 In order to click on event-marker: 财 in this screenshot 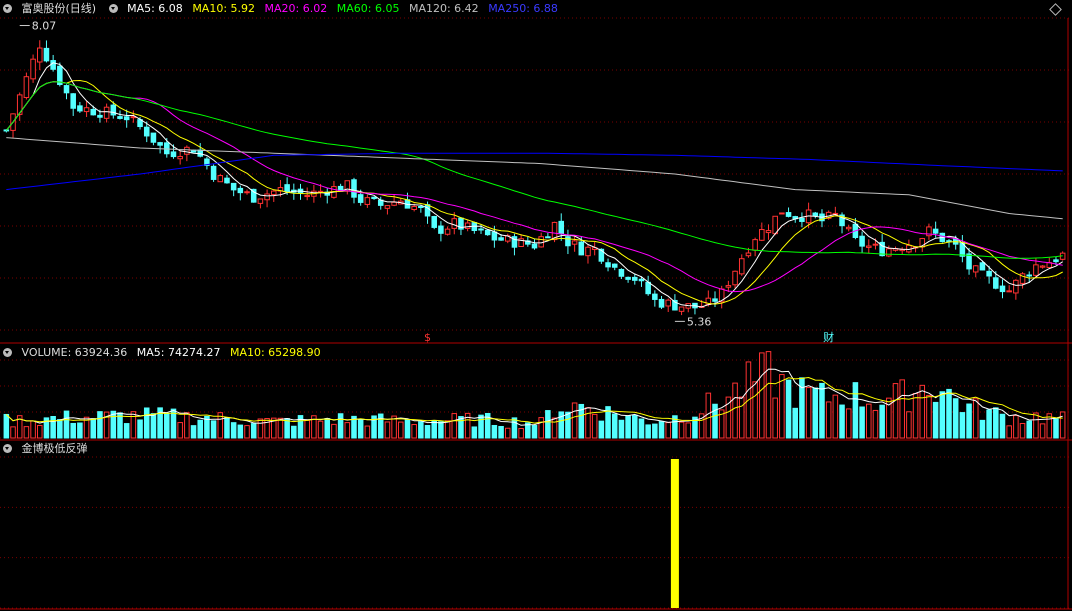, I will do `click(828, 337)`.